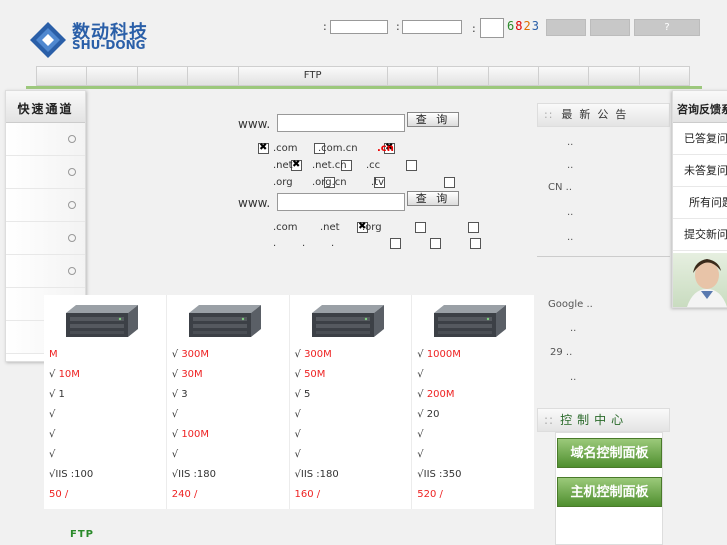  Describe the element at coordinates (492, 28) in the screenshot. I see `captcha-input` at that location.